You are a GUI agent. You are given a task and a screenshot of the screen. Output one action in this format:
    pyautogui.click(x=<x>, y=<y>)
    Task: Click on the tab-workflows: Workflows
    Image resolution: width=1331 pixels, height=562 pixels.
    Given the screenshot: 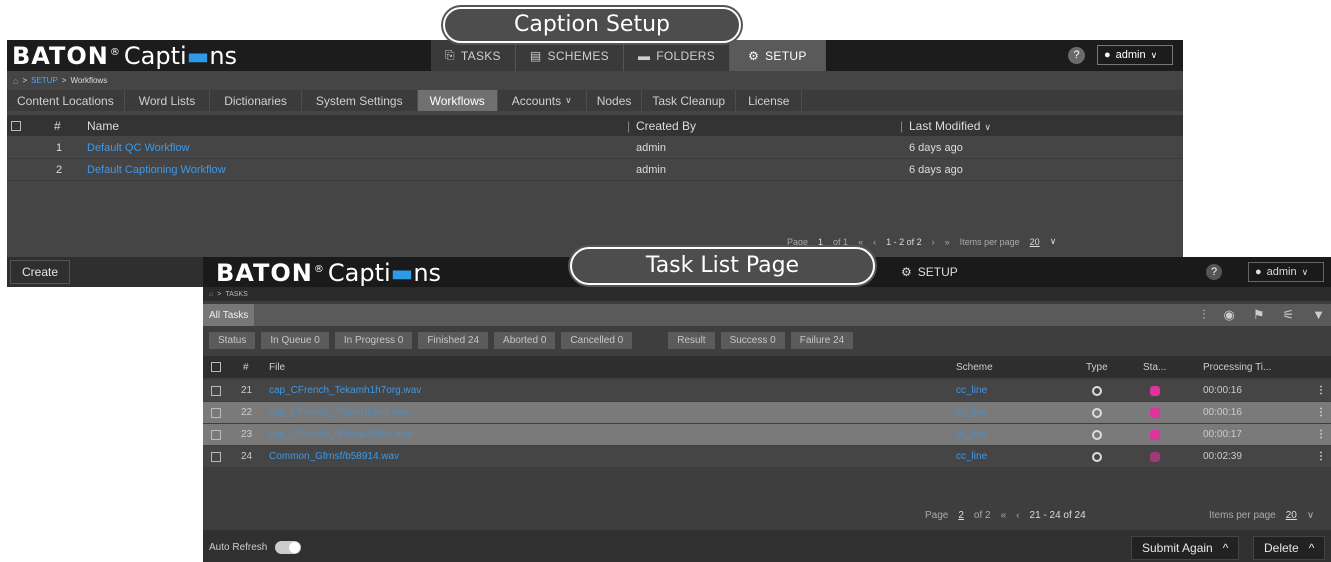 What is the action you would take?
    pyautogui.click(x=457, y=100)
    